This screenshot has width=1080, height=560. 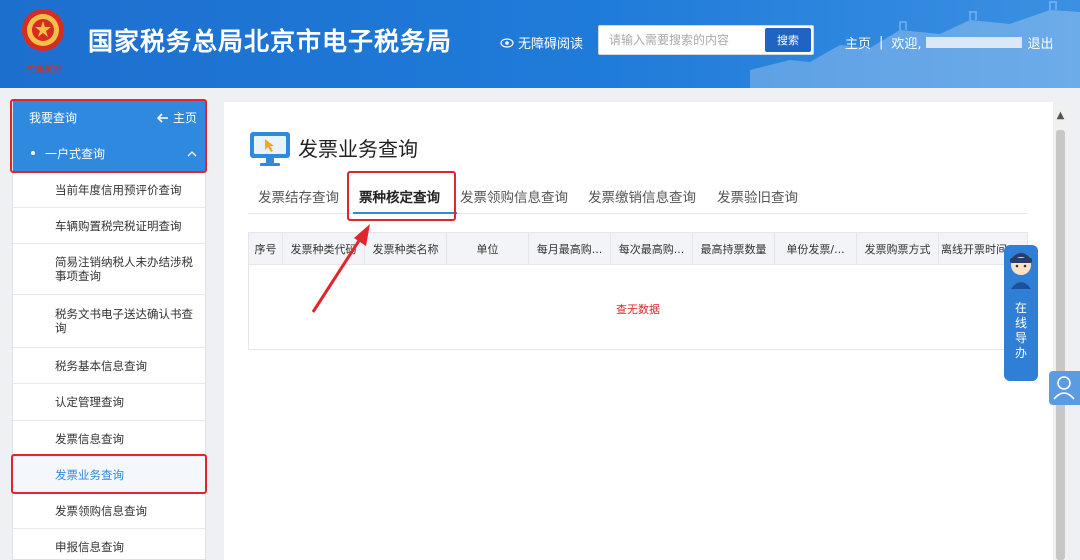 What do you see at coordinates (757, 196) in the screenshot?
I see `tab-invoice-verification: 发票验旧查询` at bounding box center [757, 196].